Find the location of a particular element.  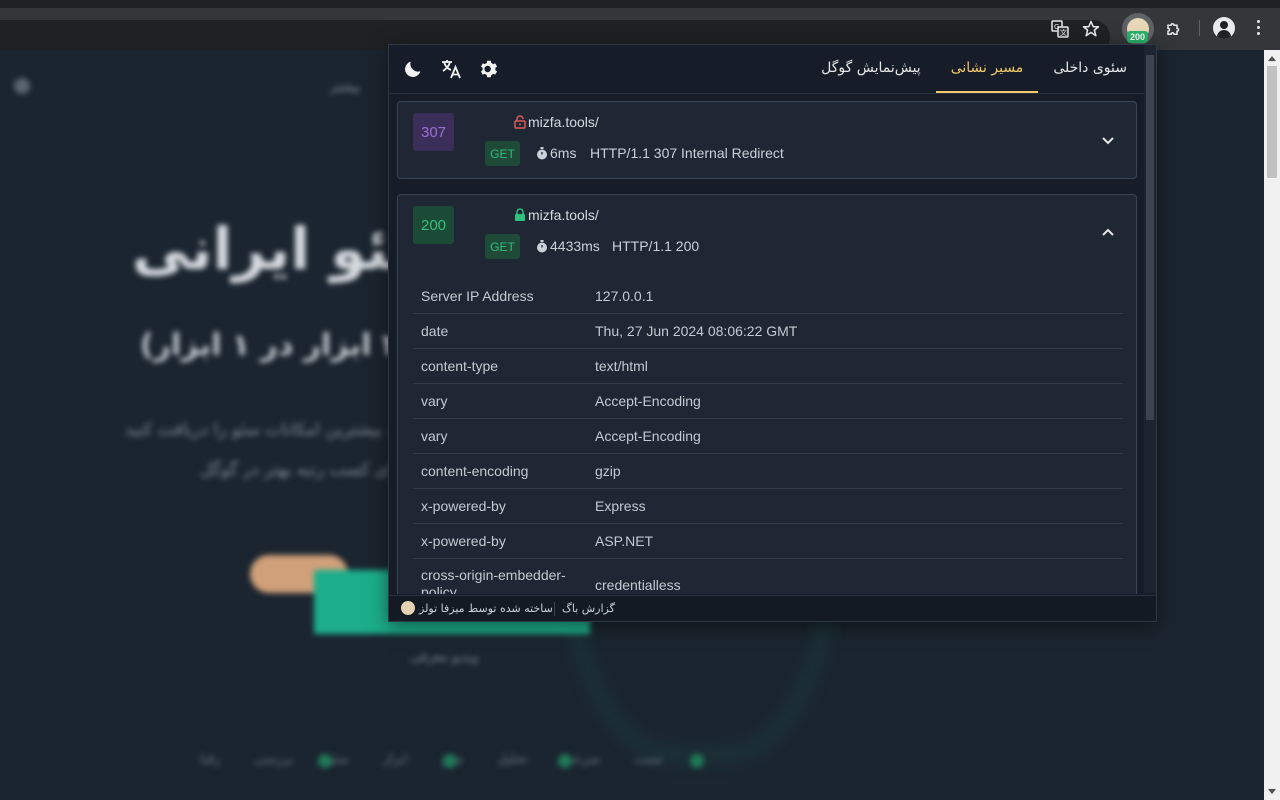

bookmark-star-icon is located at coordinates (1091, 29).